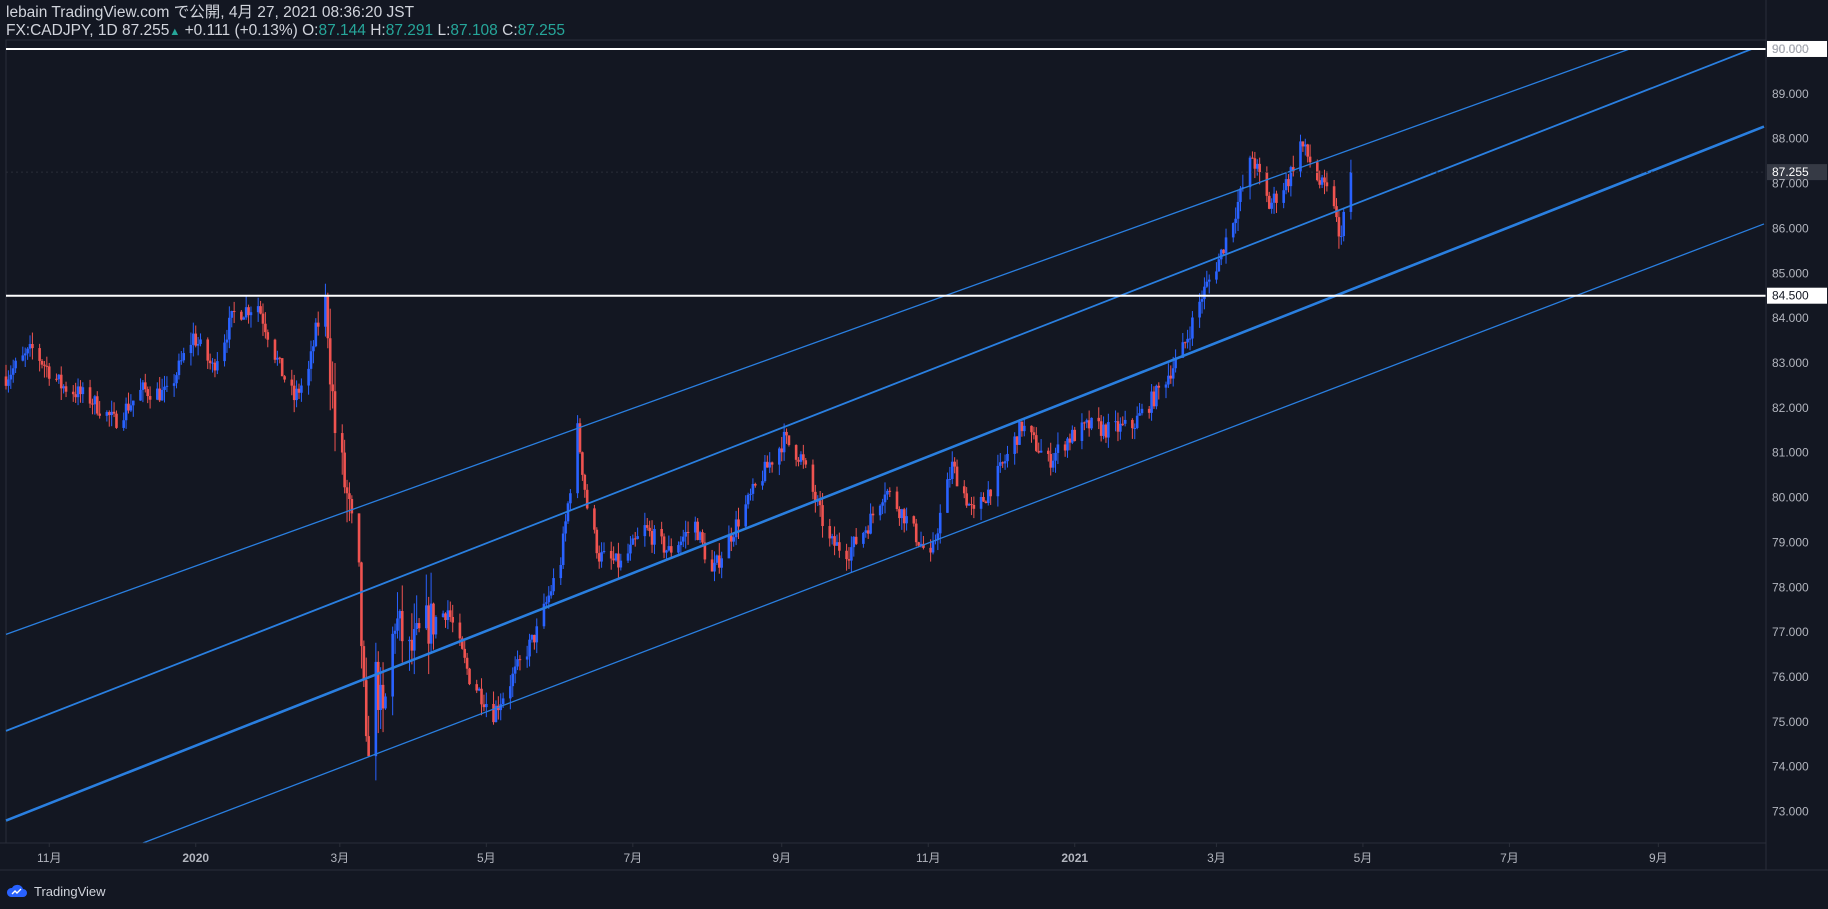  What do you see at coordinates (1790, 296) in the screenshot?
I see `level-label: 84.500` at bounding box center [1790, 296].